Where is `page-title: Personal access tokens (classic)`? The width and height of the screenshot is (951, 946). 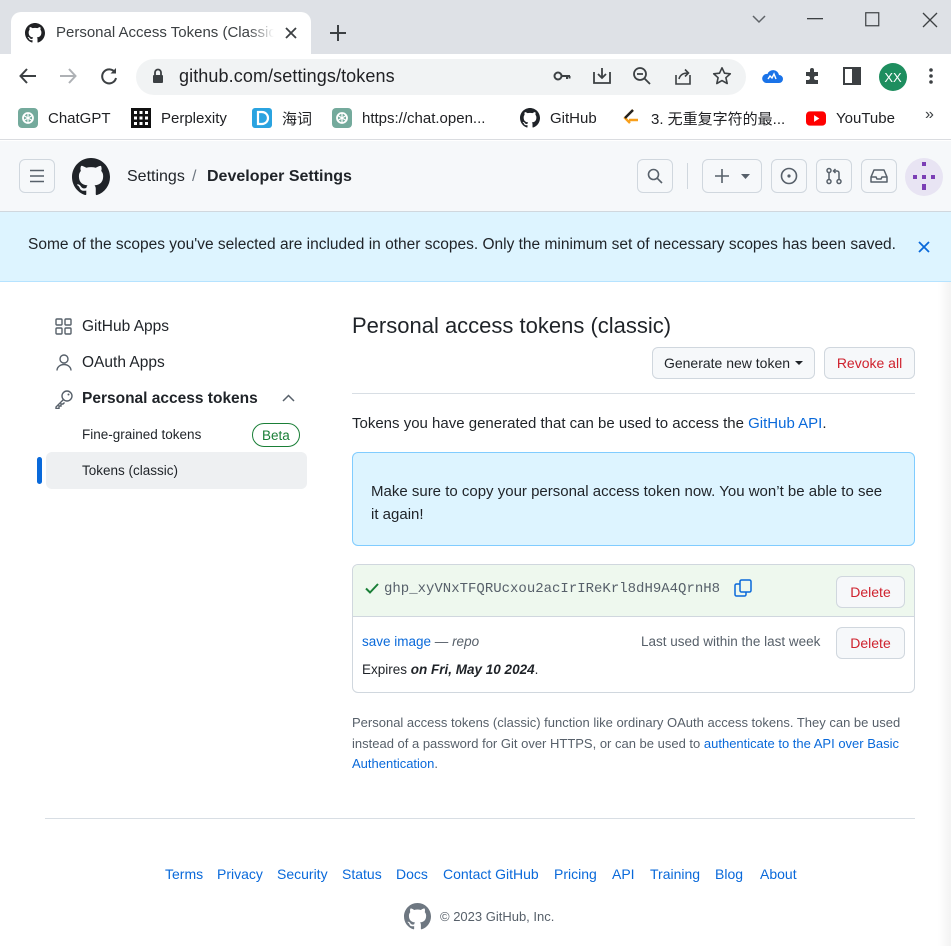 page-title: Personal access tokens (classic) is located at coordinates (512, 325).